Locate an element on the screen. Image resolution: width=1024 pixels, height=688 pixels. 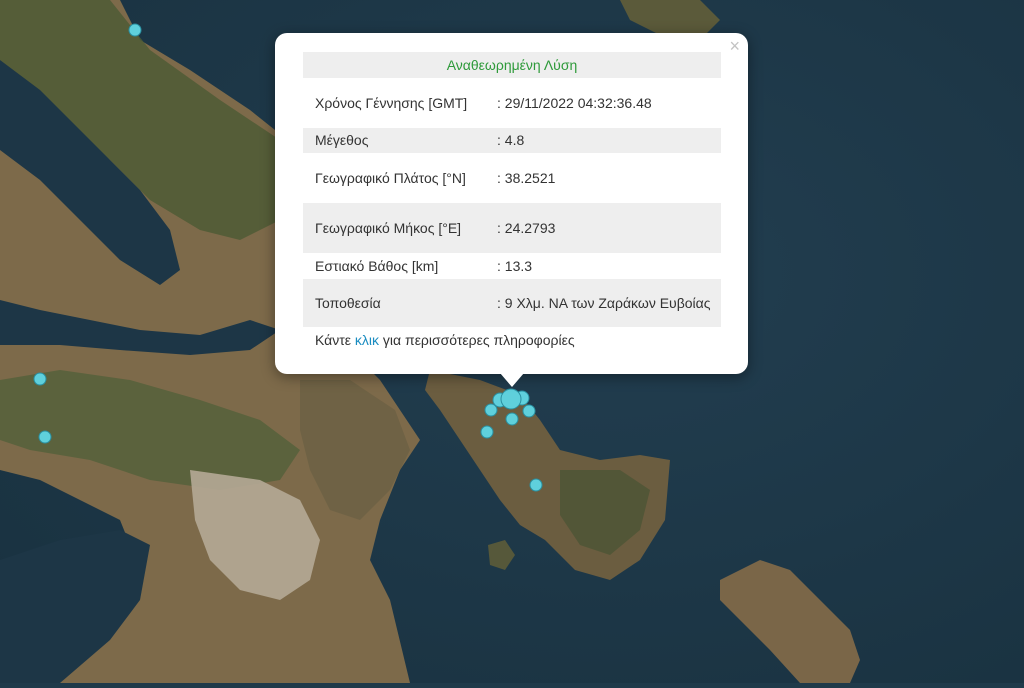
info-row-magnitude: Μέγεθος : 4.8 is located at coordinates (512, 140).